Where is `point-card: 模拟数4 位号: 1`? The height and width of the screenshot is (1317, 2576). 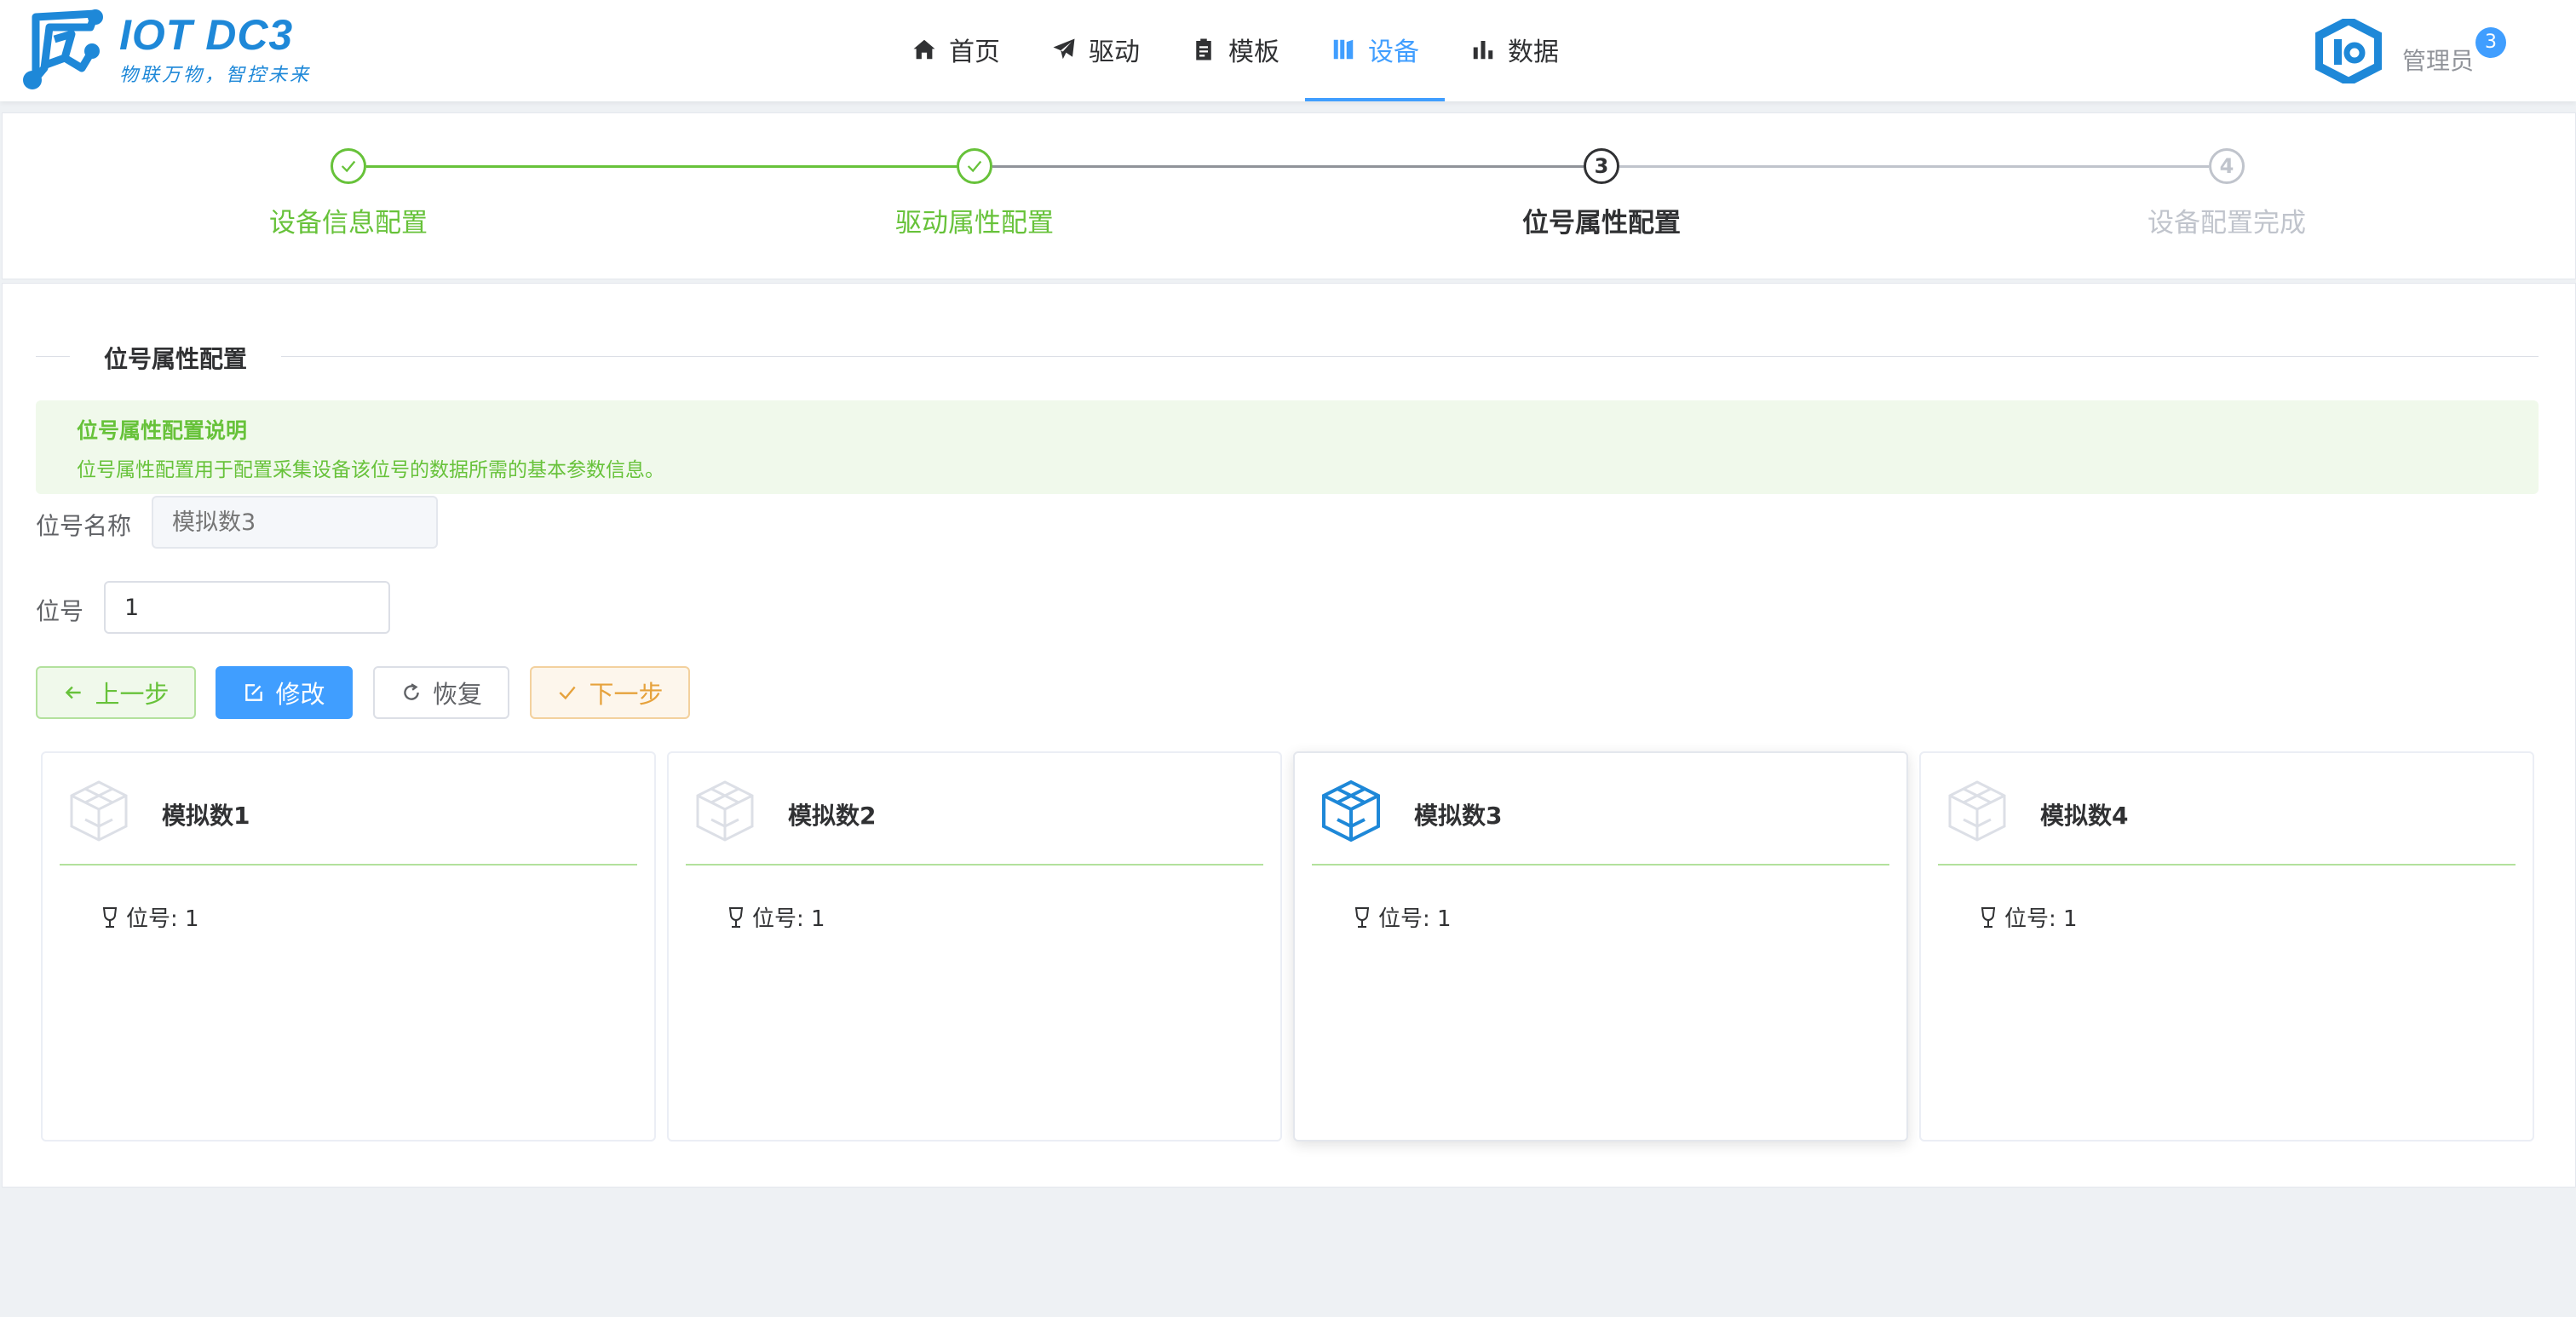
point-card: 模拟数4 位号: 1 is located at coordinates (2226, 946).